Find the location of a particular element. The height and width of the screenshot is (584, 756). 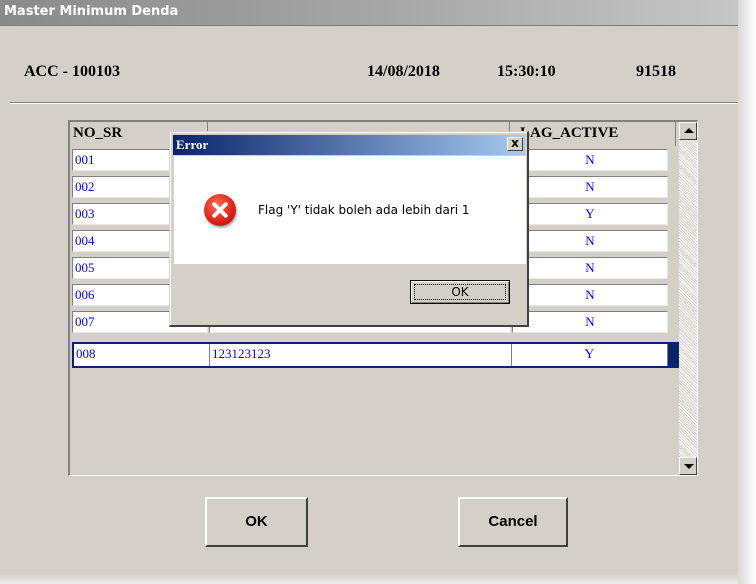

scroll-down-button is located at coordinates (688, 466).